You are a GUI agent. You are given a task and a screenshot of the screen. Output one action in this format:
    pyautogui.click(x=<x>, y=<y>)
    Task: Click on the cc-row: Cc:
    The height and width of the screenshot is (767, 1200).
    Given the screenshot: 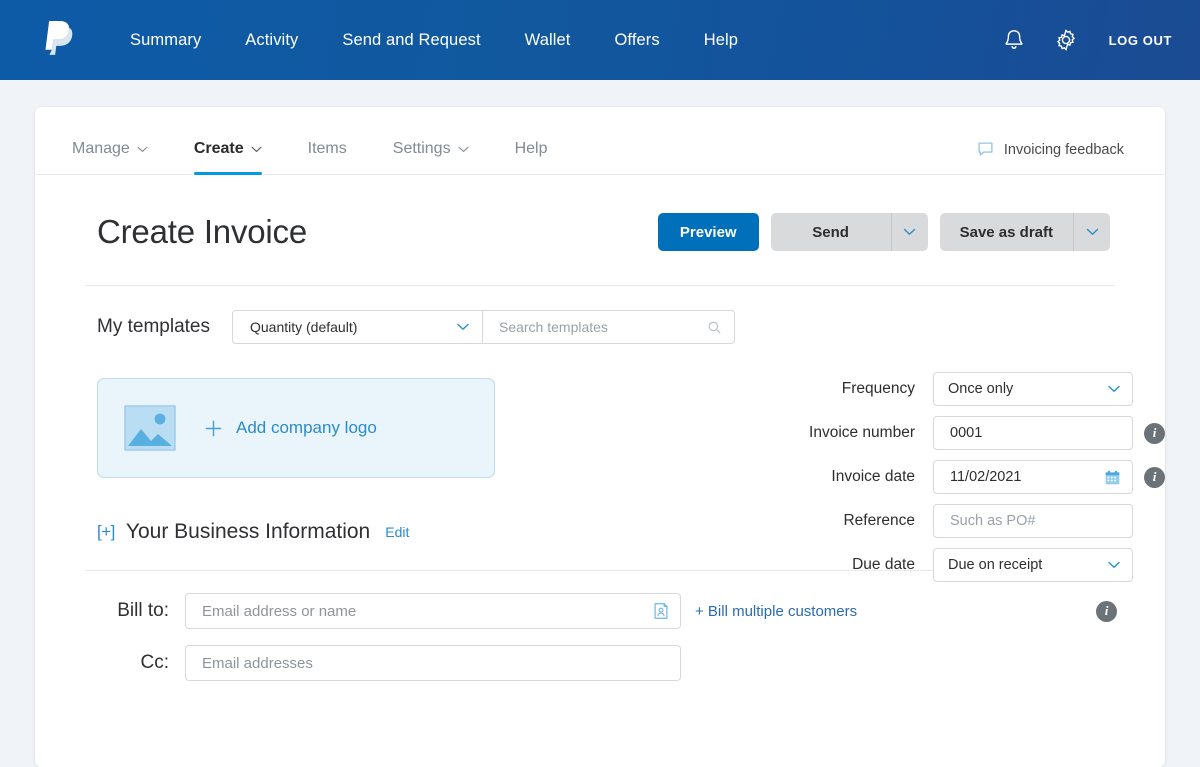 What is the action you would take?
    pyautogui.click(x=631, y=663)
    